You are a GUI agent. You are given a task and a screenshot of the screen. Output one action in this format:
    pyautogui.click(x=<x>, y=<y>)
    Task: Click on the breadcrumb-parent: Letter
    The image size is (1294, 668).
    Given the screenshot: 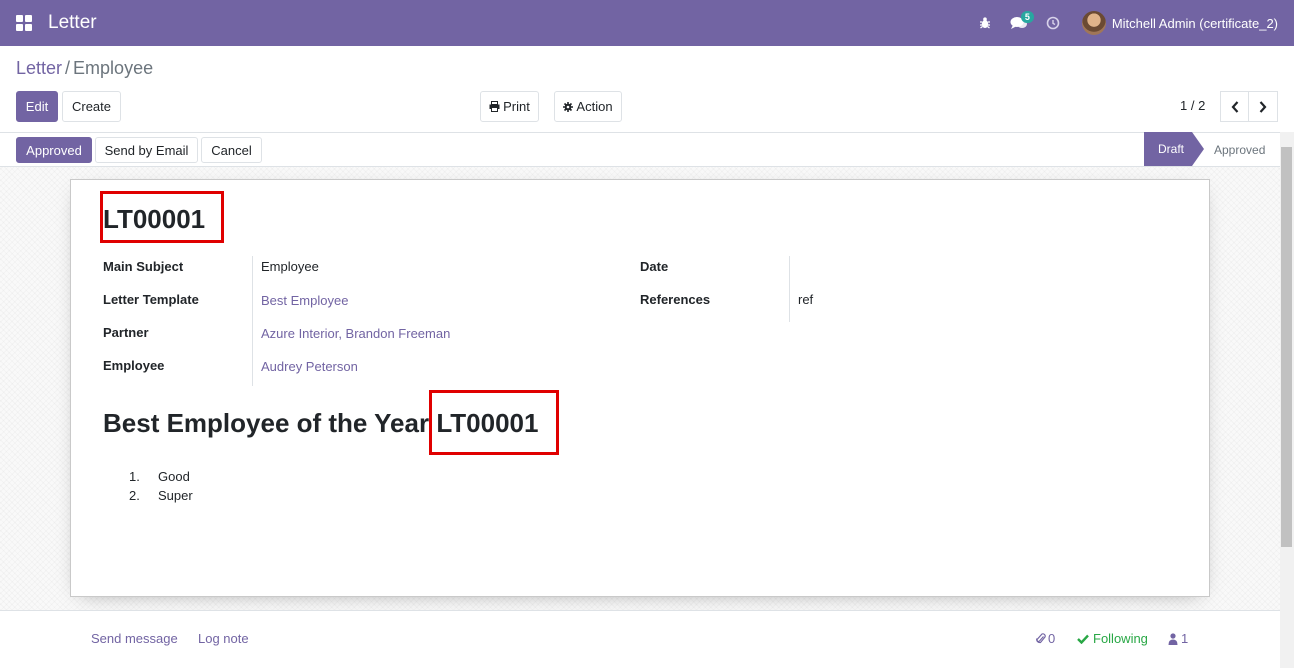 What is the action you would take?
    pyautogui.click(x=39, y=68)
    